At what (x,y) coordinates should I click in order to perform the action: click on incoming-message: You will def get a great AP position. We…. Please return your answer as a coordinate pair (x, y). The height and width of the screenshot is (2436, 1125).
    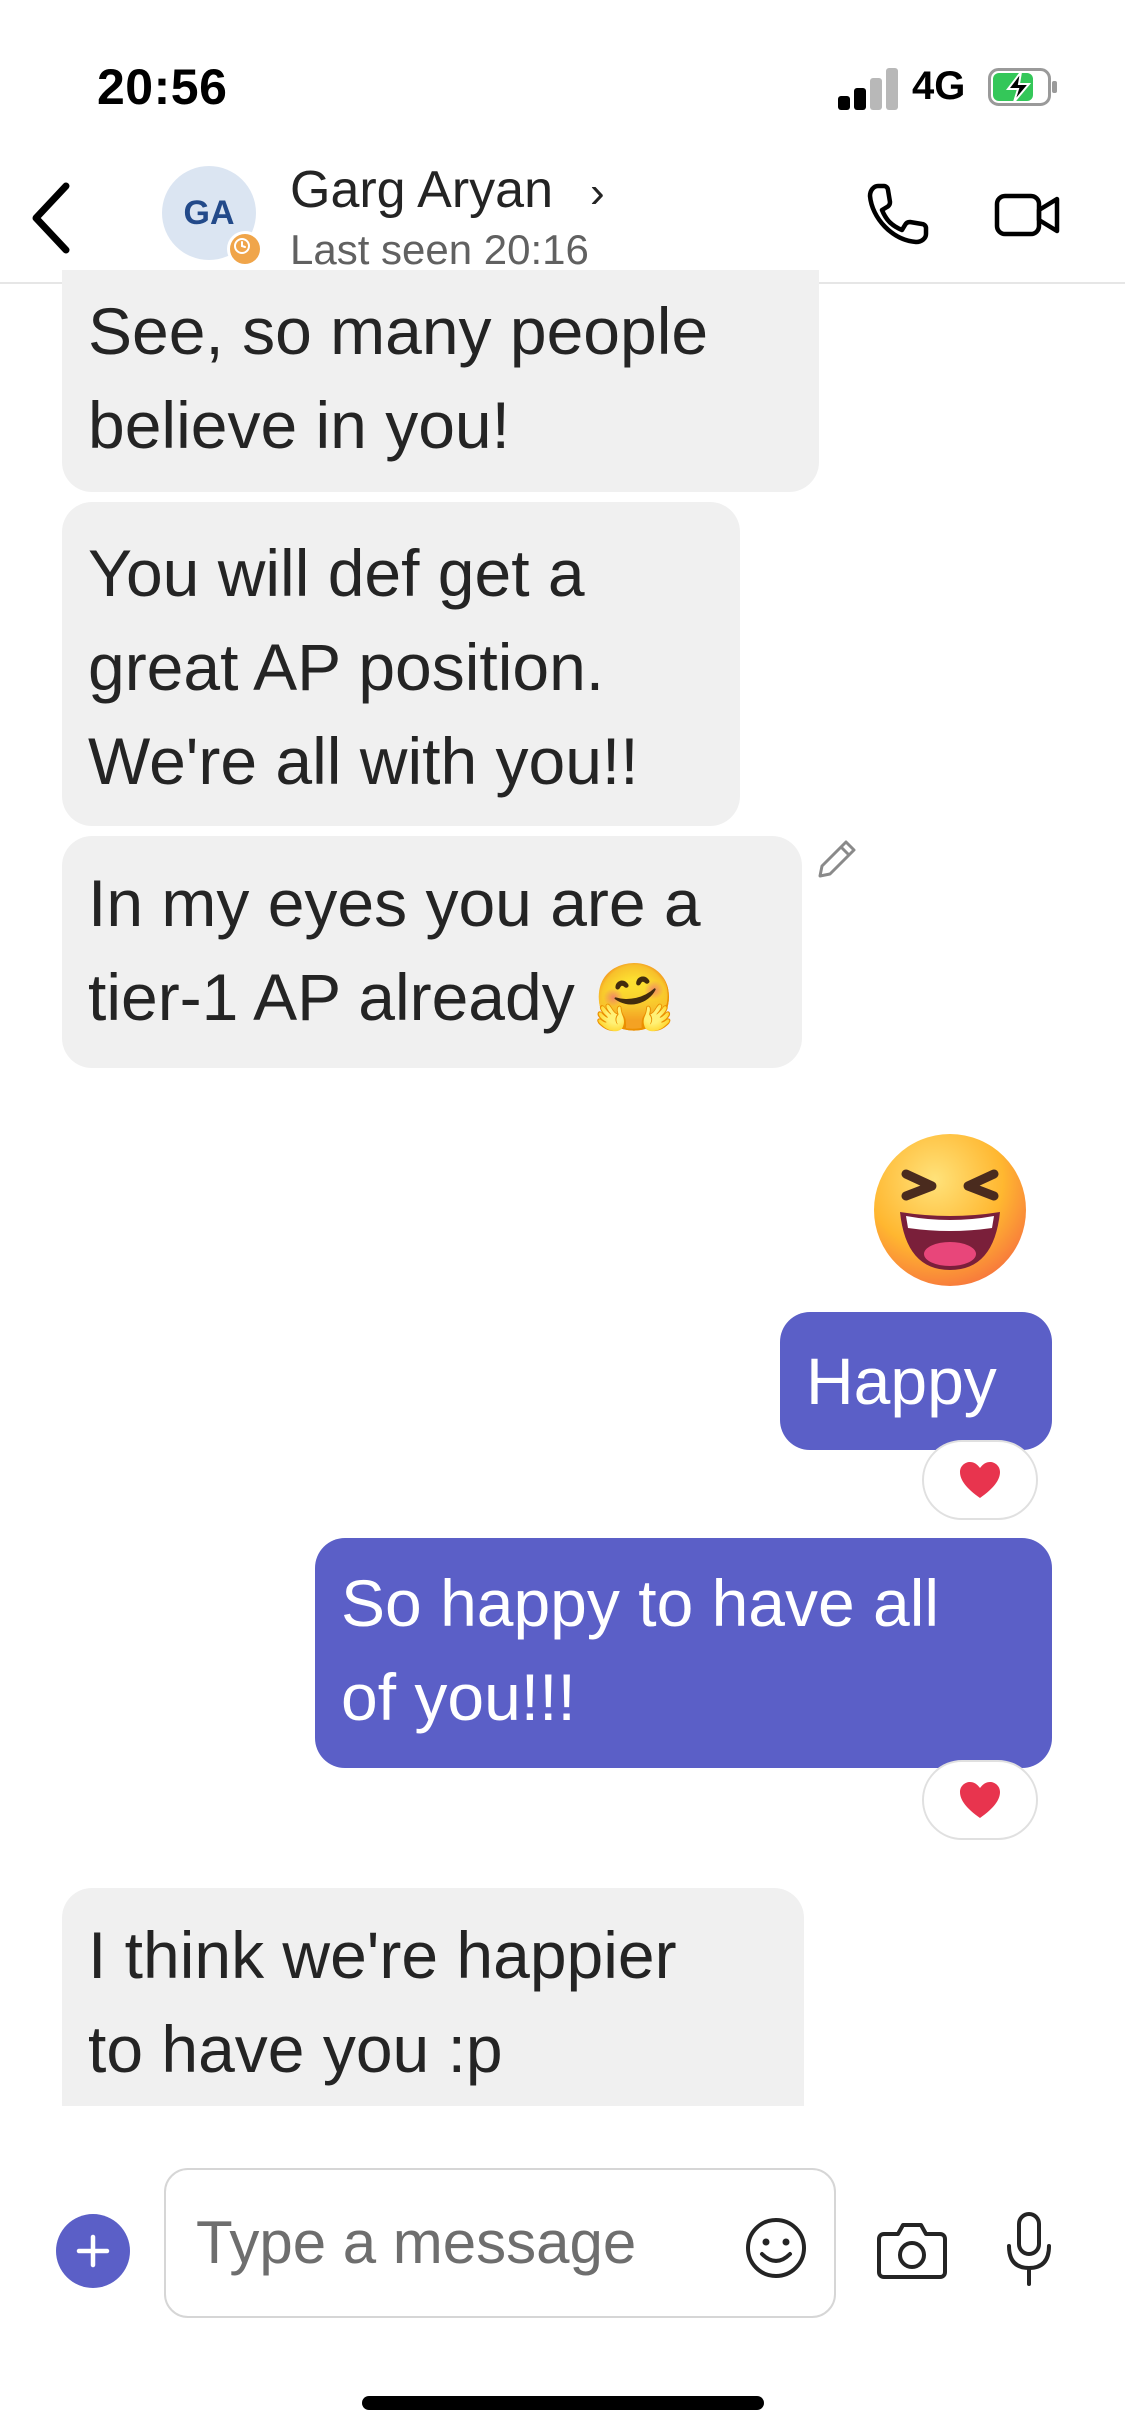
    Looking at the image, I should click on (401, 664).